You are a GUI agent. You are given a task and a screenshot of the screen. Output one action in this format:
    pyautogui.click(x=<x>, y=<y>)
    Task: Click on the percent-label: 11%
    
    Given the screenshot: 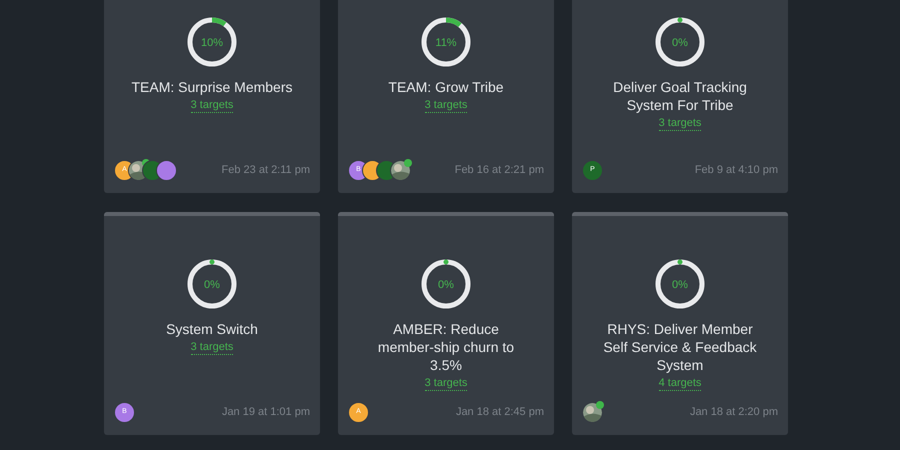 What is the action you would take?
    pyautogui.click(x=446, y=43)
    